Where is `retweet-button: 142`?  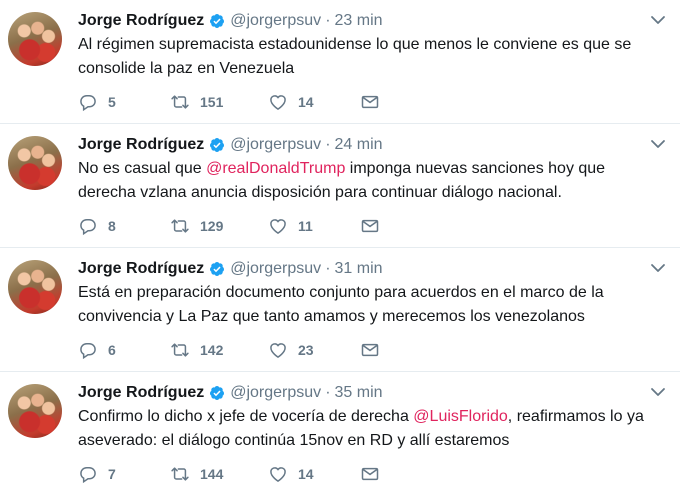
retweet-button: 142 is located at coordinates (196, 350).